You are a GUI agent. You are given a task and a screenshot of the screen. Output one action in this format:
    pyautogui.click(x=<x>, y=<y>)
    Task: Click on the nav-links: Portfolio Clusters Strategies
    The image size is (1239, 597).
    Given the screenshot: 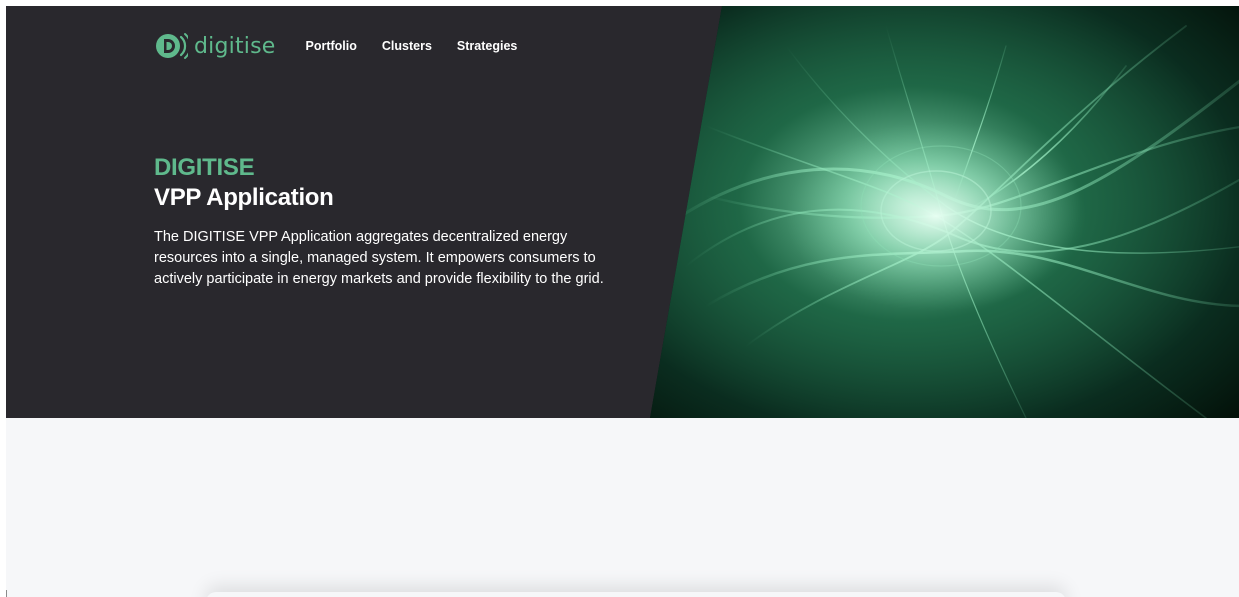 What is the action you would take?
    pyautogui.click(x=424, y=46)
    